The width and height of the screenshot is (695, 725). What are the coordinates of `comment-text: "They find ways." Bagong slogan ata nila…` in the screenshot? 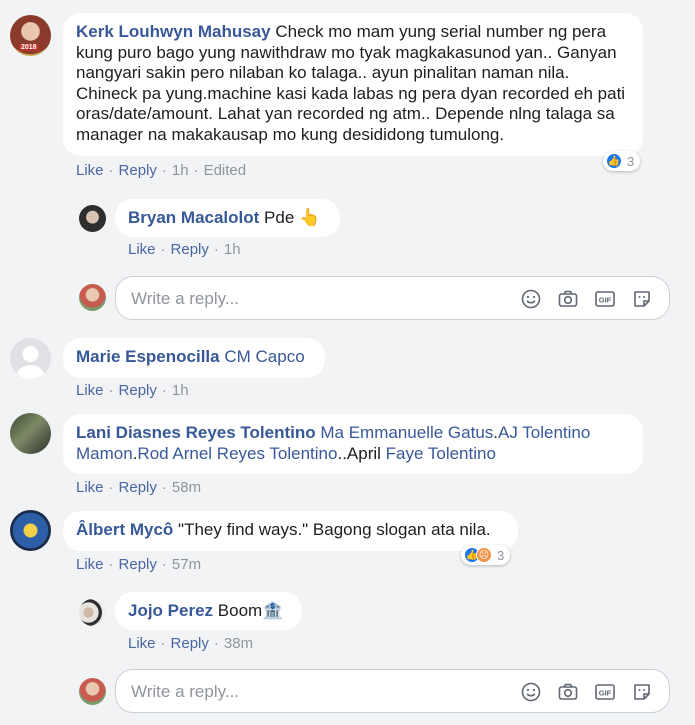 It's located at (334, 529).